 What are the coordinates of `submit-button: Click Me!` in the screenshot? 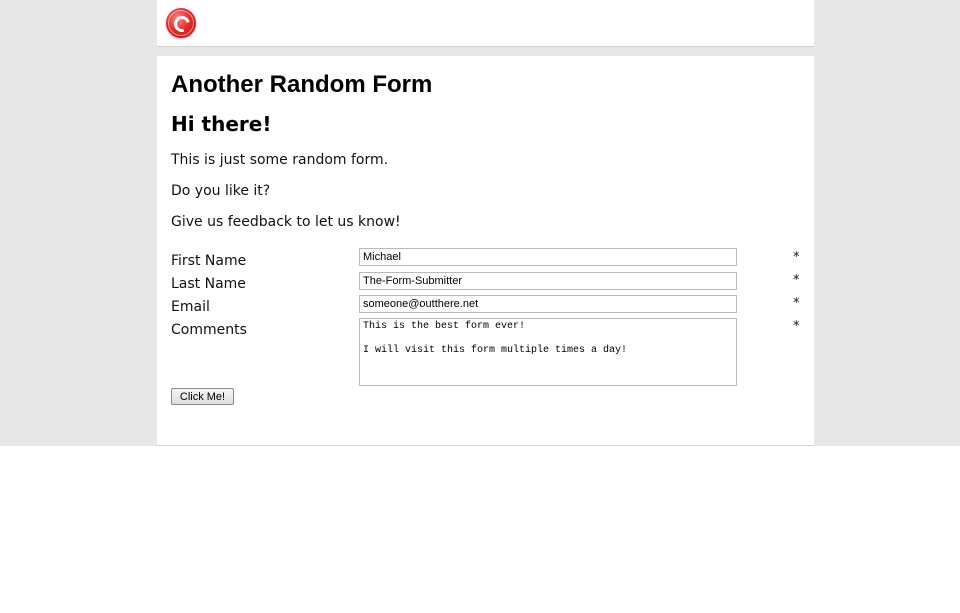 It's located at (202, 396).